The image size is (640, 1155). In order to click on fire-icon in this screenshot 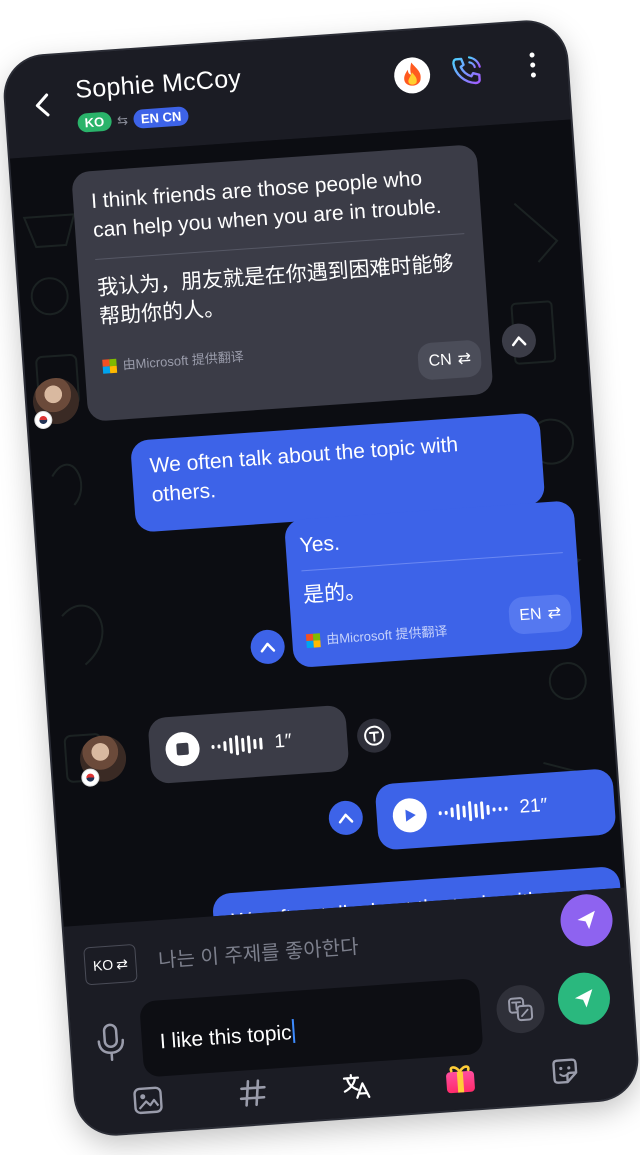, I will do `click(412, 75)`.